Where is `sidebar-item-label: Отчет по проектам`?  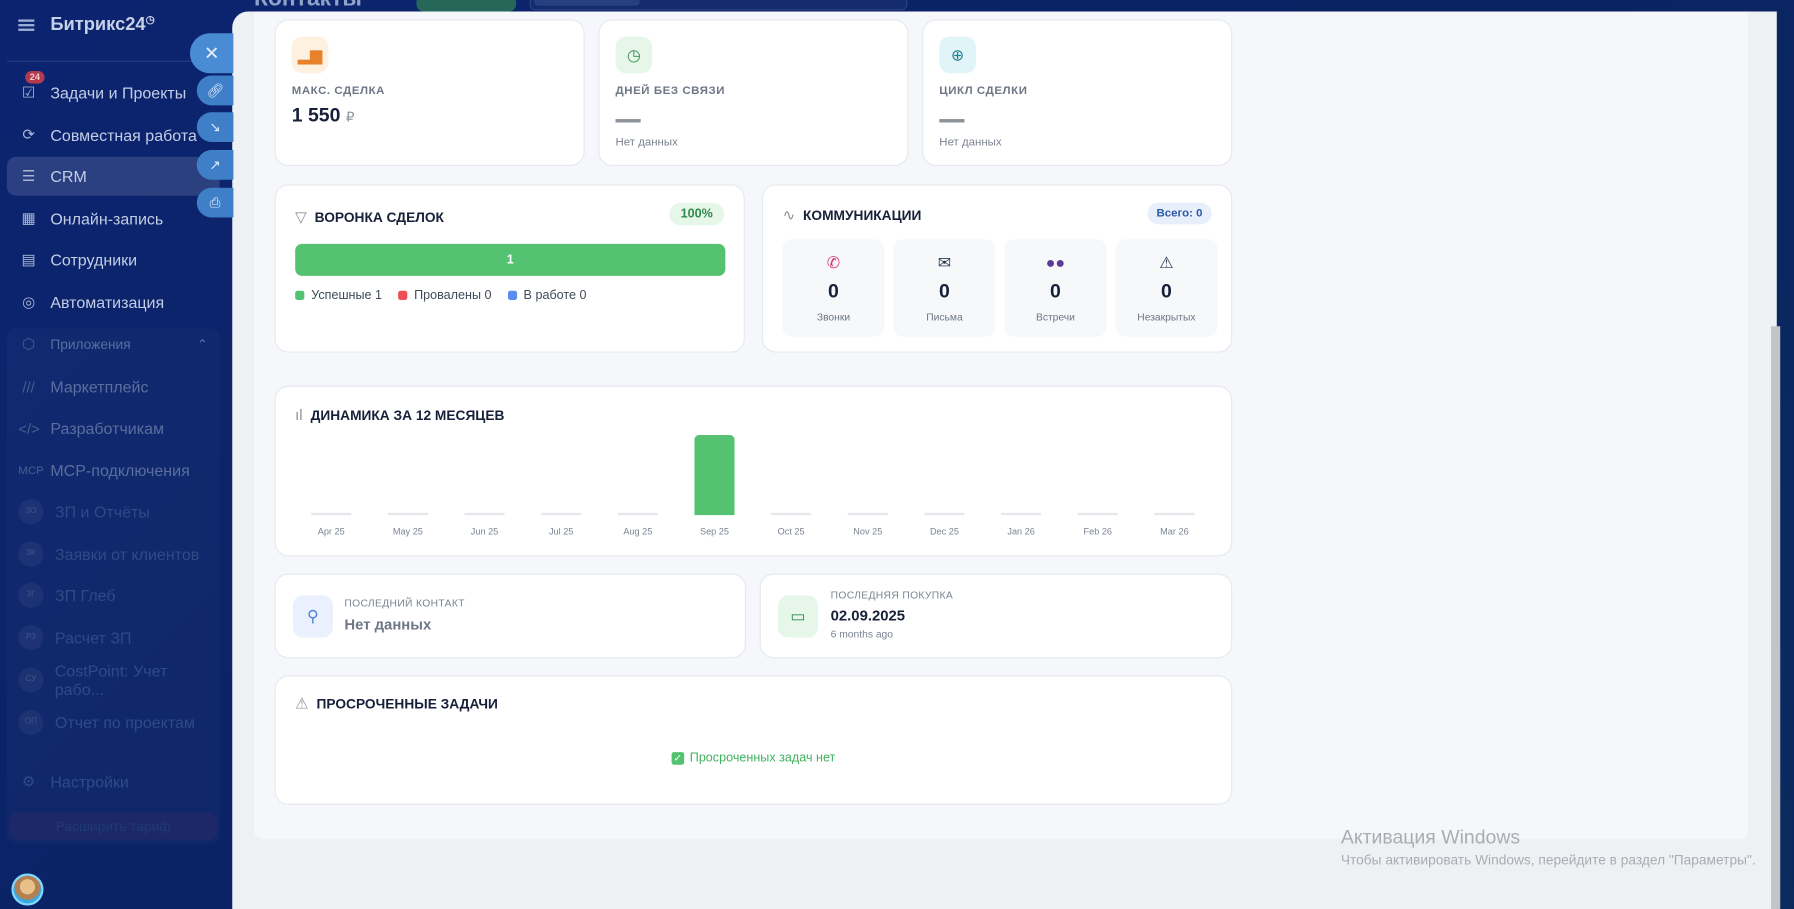
sidebar-item-label: Отчет по проектам is located at coordinates (124, 722).